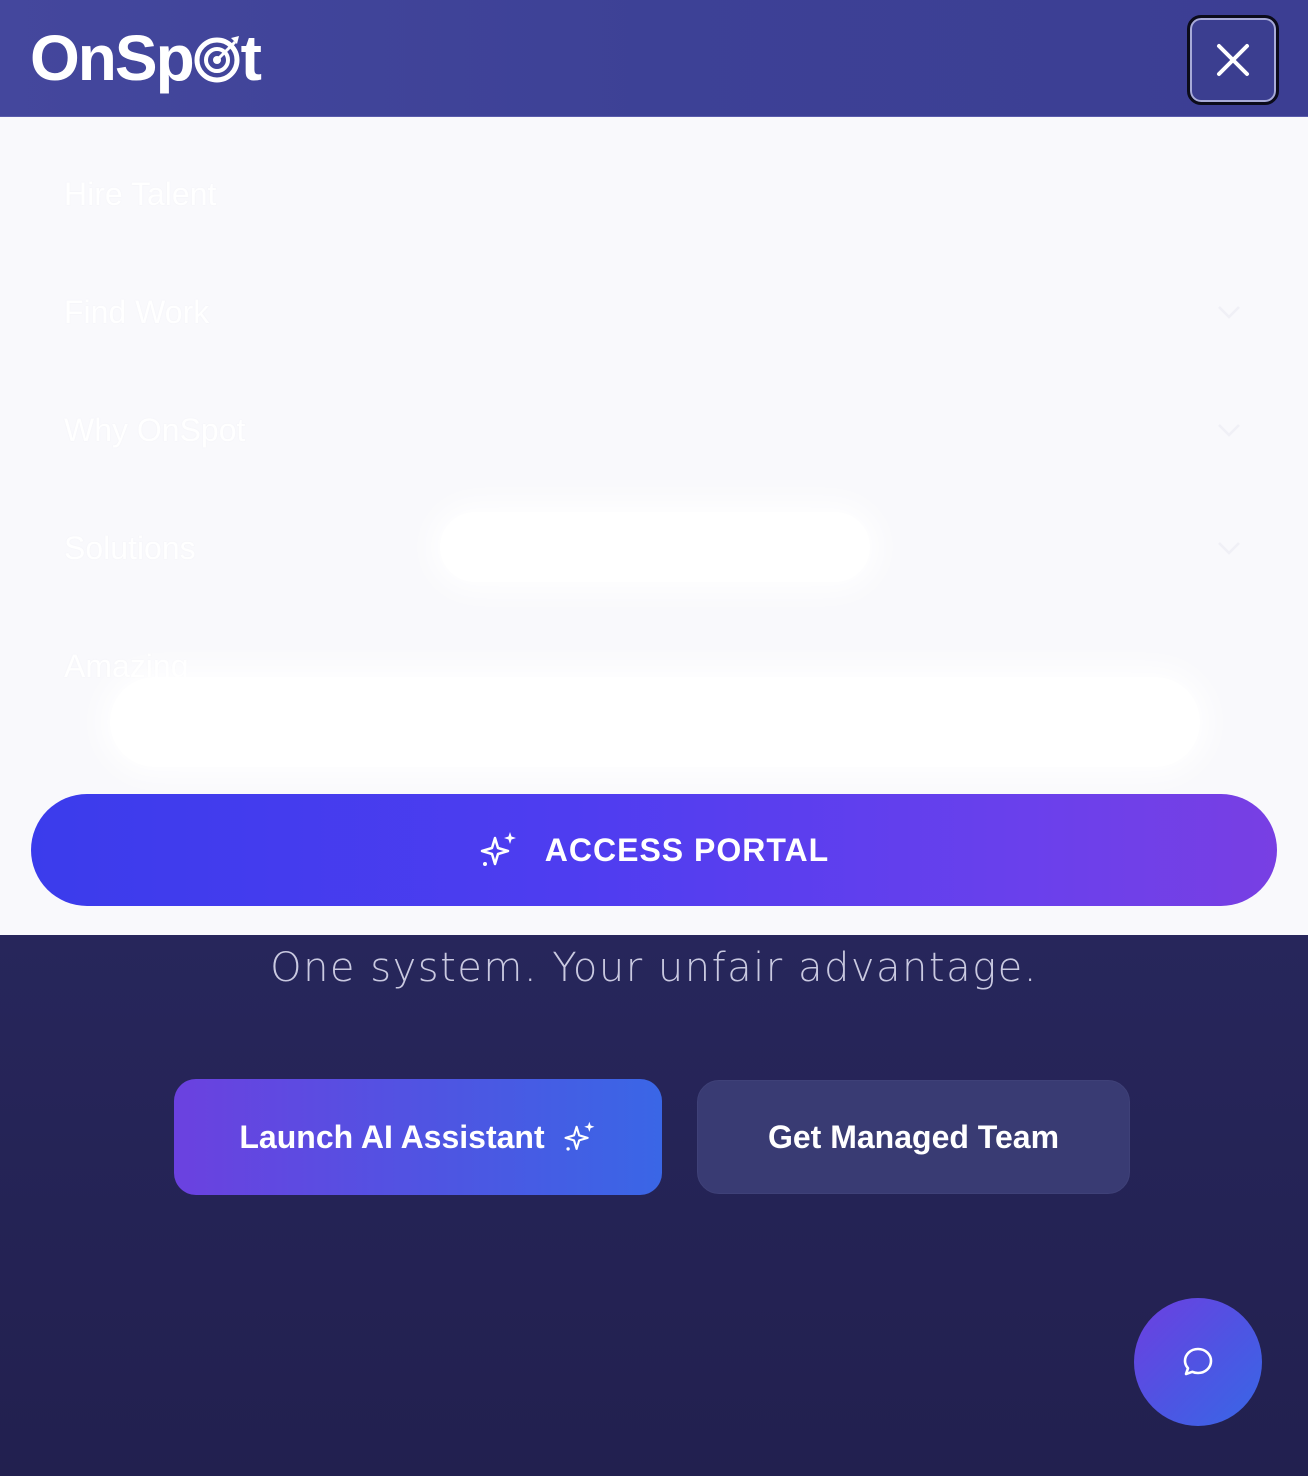  I want to click on launch-ai-assistant-label: Launch AI Assistant, so click(392, 1136).